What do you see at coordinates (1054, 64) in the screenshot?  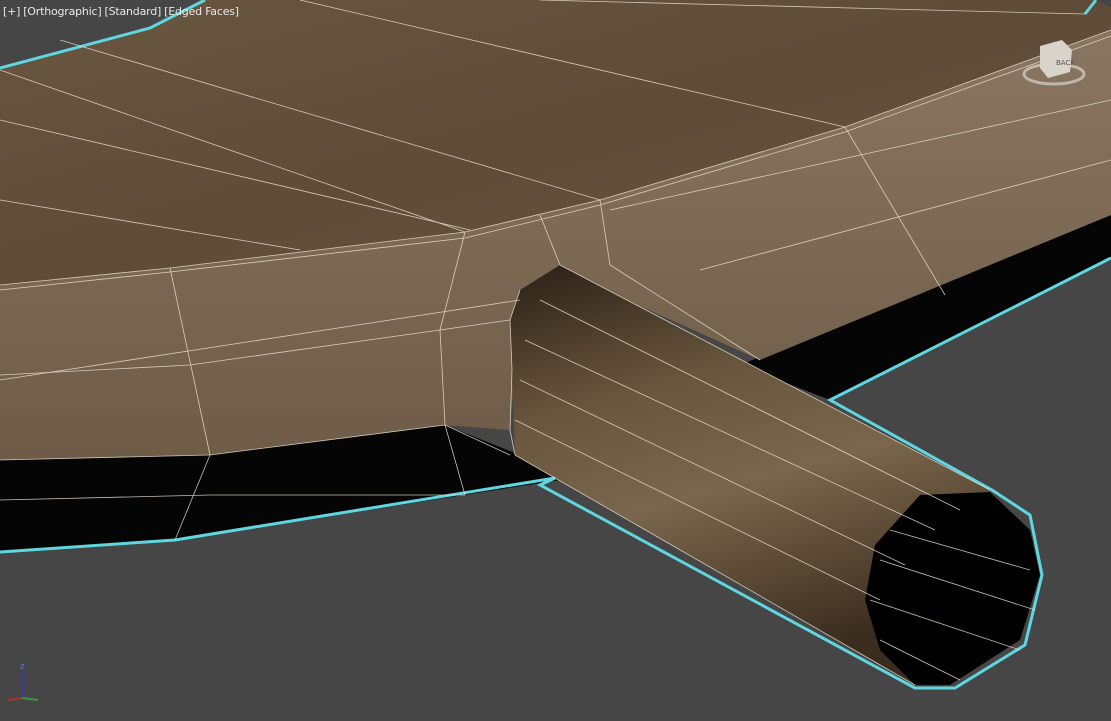 I see `viewcube: BACK` at bounding box center [1054, 64].